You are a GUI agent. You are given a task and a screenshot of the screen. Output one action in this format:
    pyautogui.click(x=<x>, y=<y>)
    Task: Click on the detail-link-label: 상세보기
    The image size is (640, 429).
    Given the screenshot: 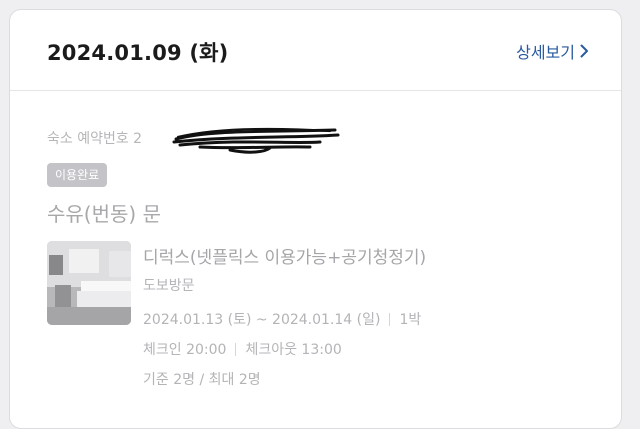 What is the action you would take?
    pyautogui.click(x=545, y=51)
    